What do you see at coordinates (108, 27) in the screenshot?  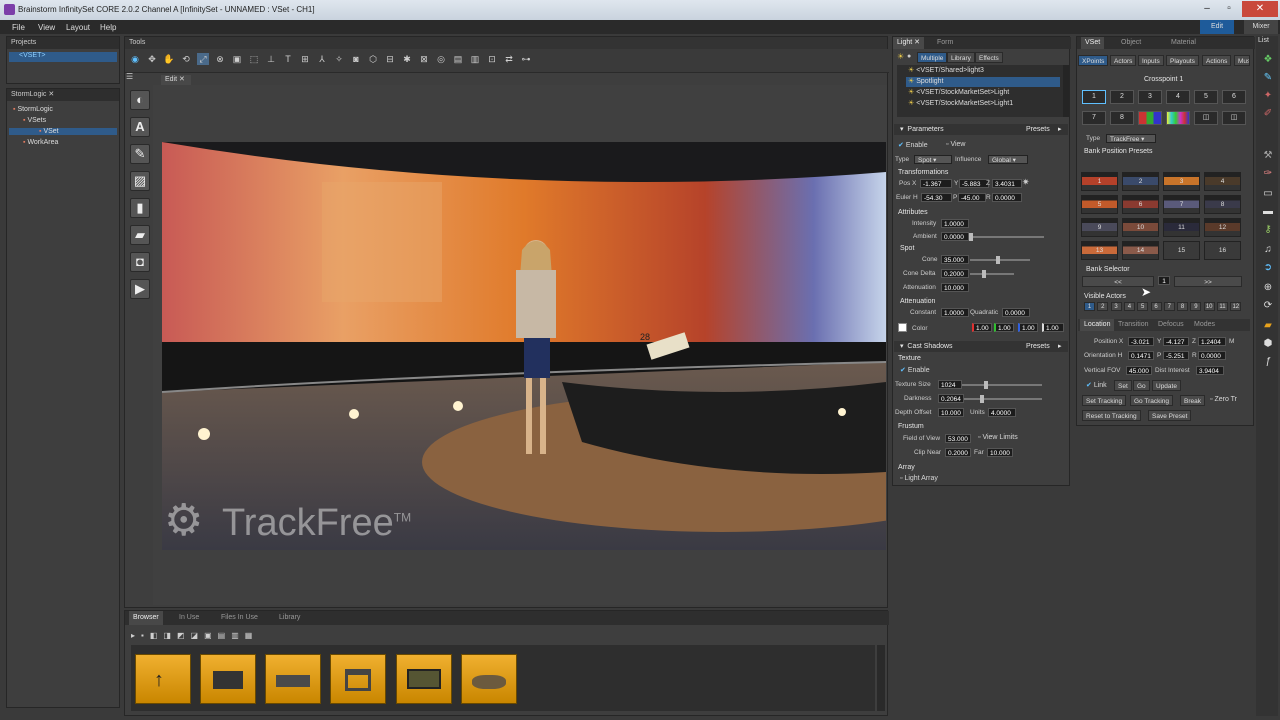 I see `menu-help: Help` at bounding box center [108, 27].